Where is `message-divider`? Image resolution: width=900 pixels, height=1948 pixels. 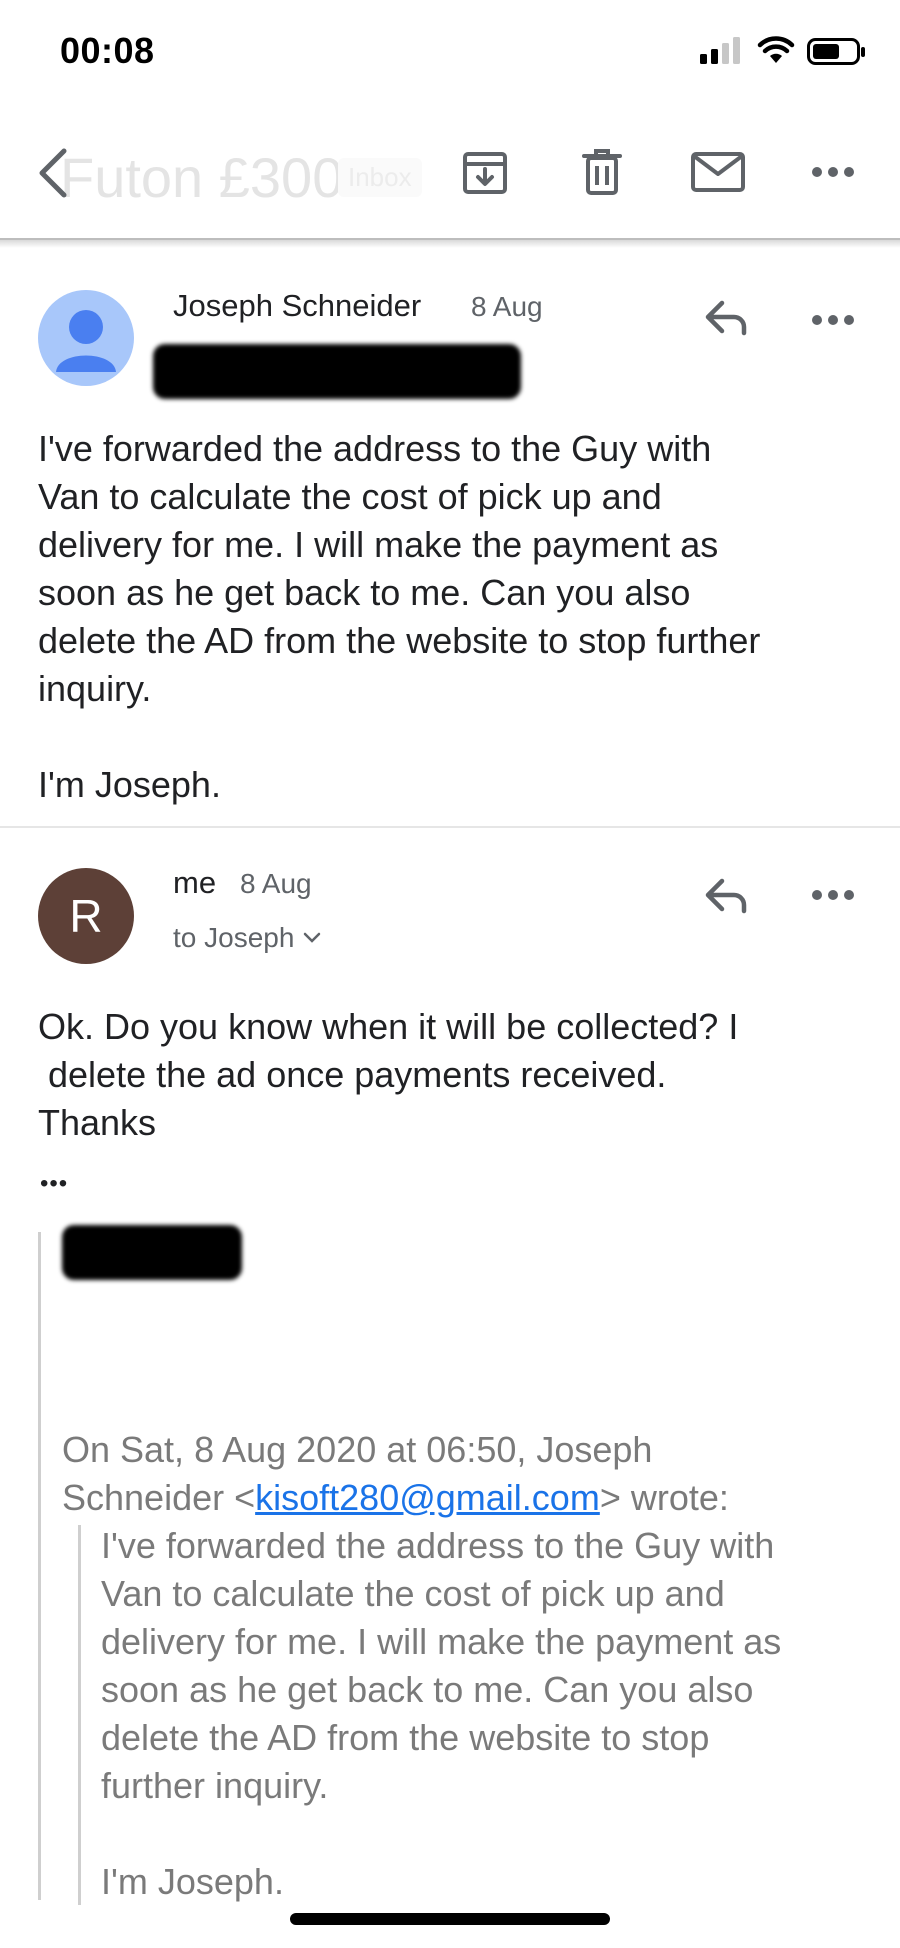 message-divider is located at coordinates (450, 827).